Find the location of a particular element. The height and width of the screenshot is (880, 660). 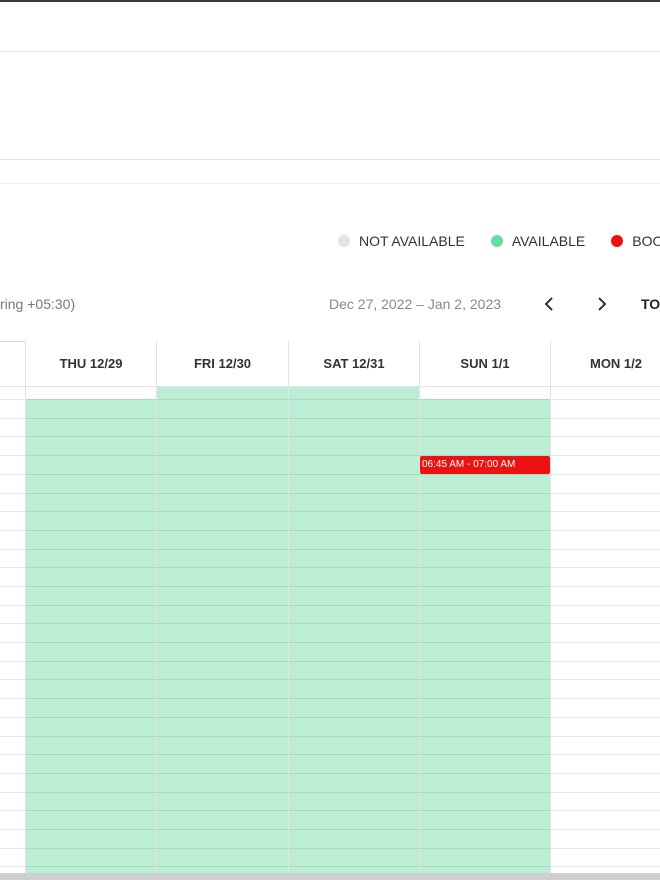

window-top-border is located at coordinates (330, 1).